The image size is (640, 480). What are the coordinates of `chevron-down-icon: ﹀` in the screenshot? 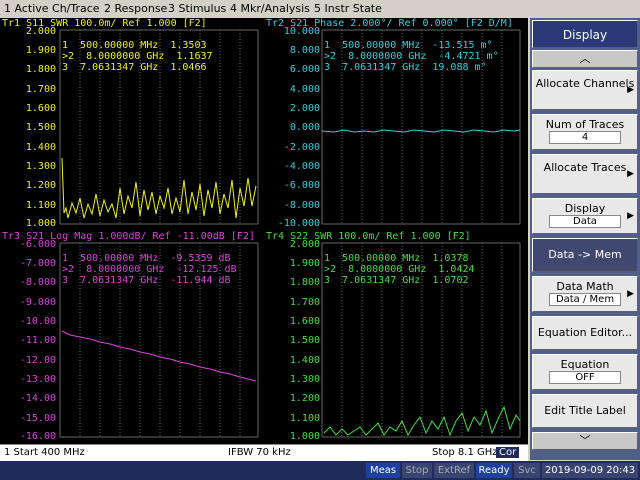 It's located at (585, 440).